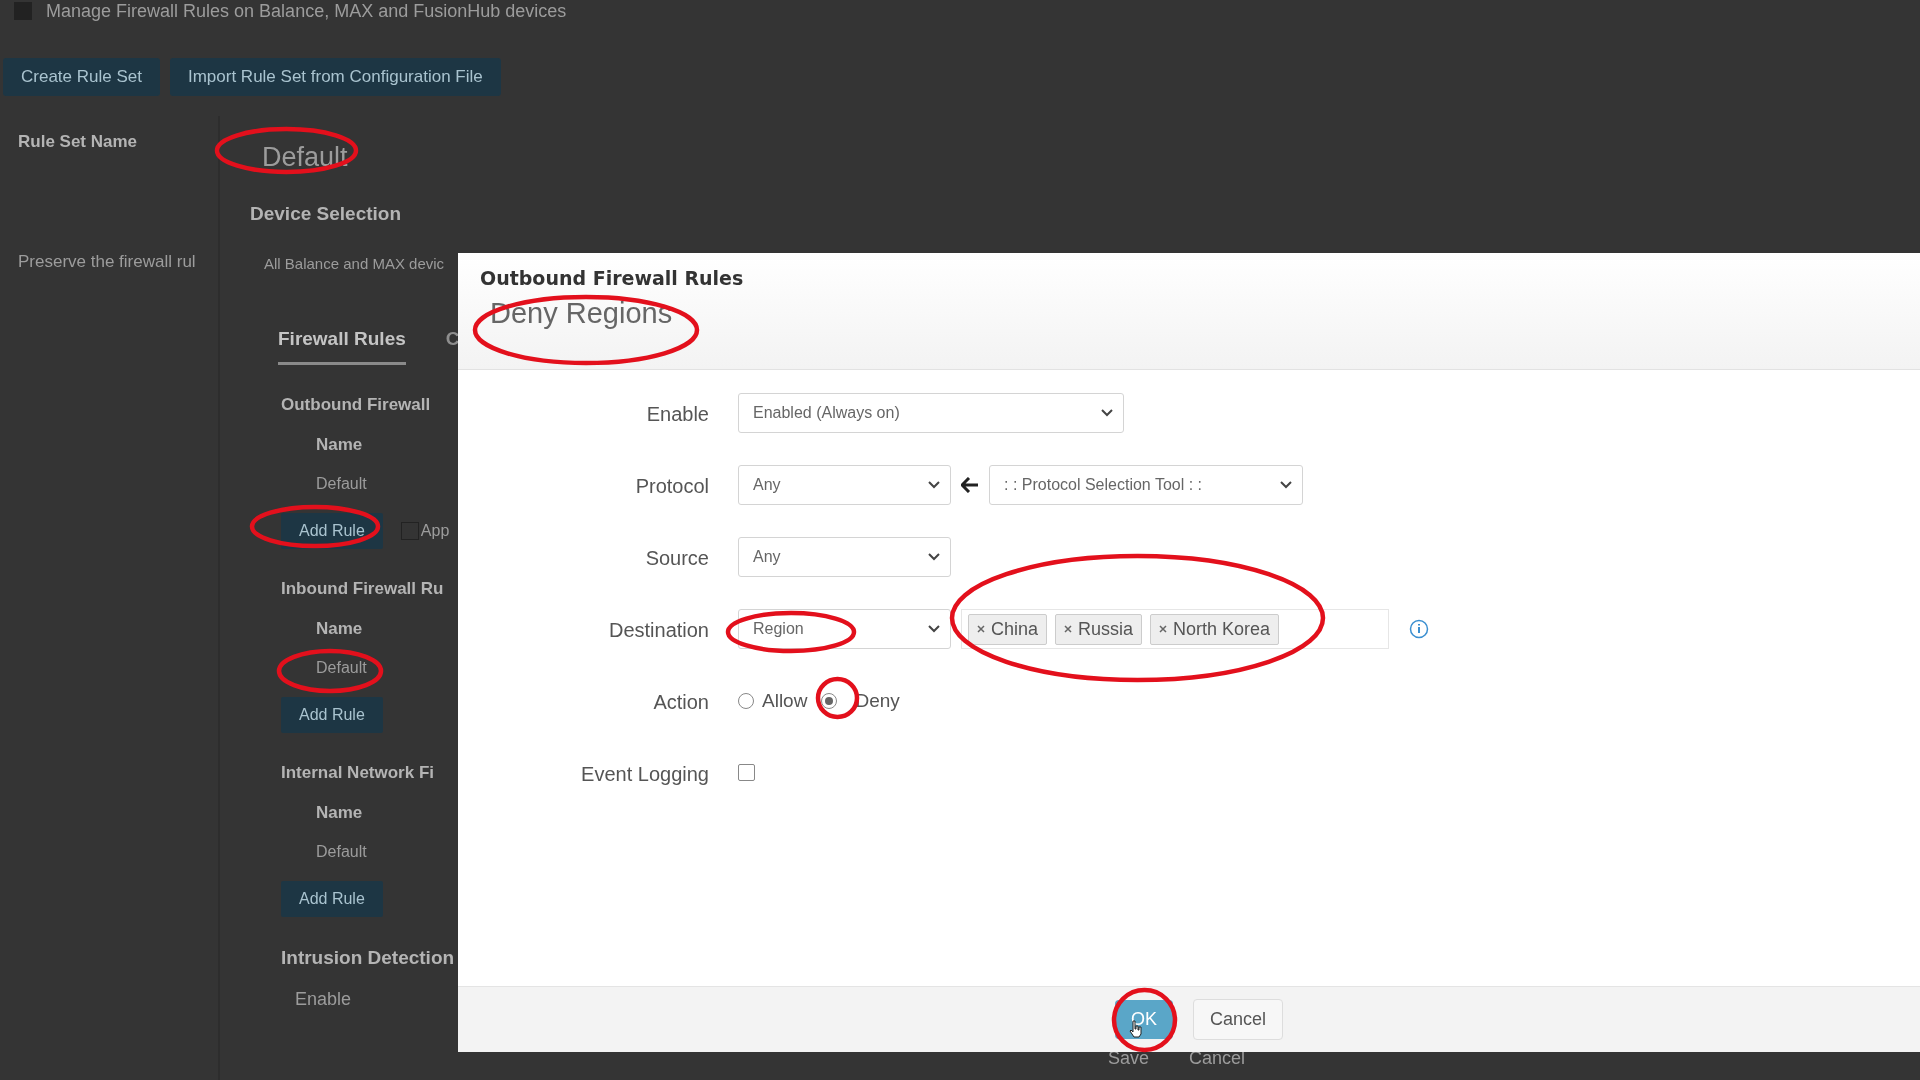 This screenshot has width=1920, height=1080. Describe the element at coordinates (342, 340) in the screenshot. I see `tab: Firewall Rules` at that location.